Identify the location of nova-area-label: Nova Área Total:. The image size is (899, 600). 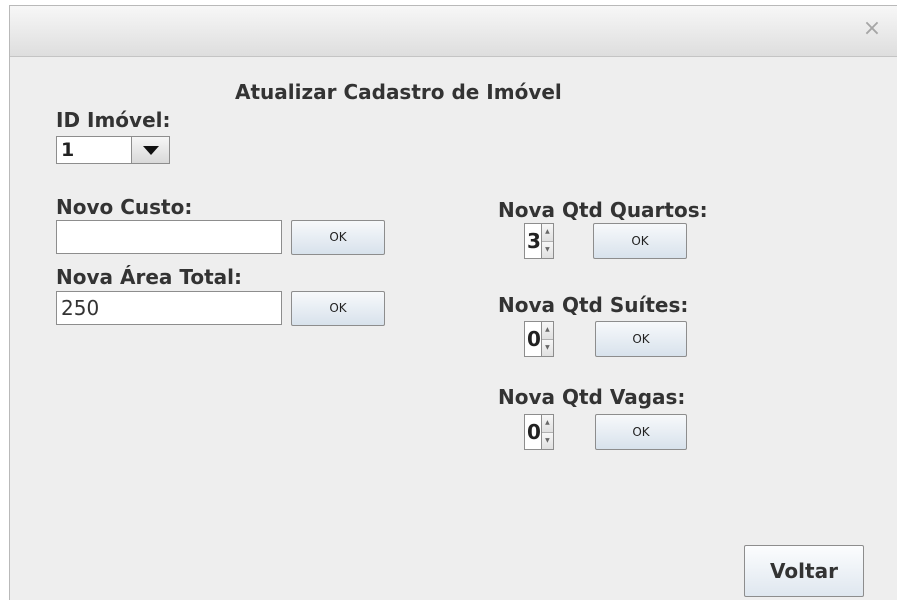
(149, 277).